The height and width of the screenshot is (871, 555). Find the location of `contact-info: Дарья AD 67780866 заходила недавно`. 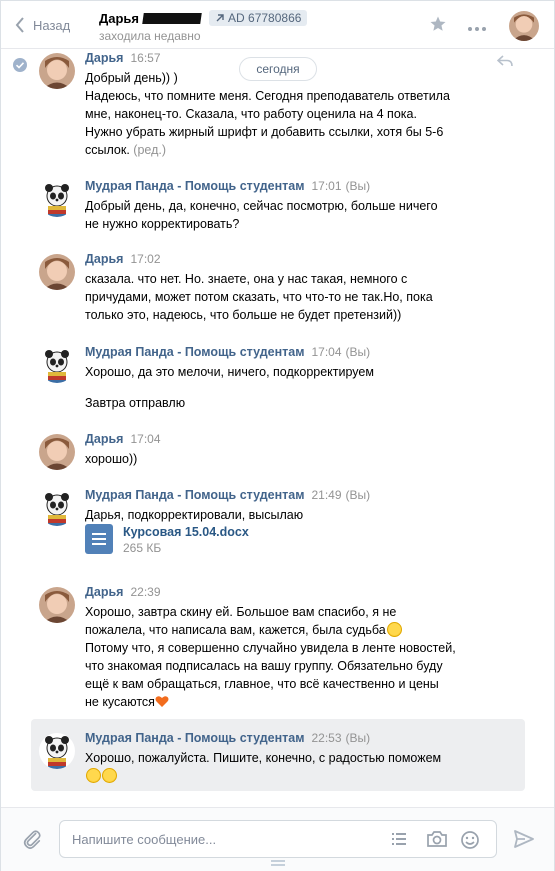

contact-info: Дарья AD 67780866 заходила недавно is located at coordinates (203, 26).